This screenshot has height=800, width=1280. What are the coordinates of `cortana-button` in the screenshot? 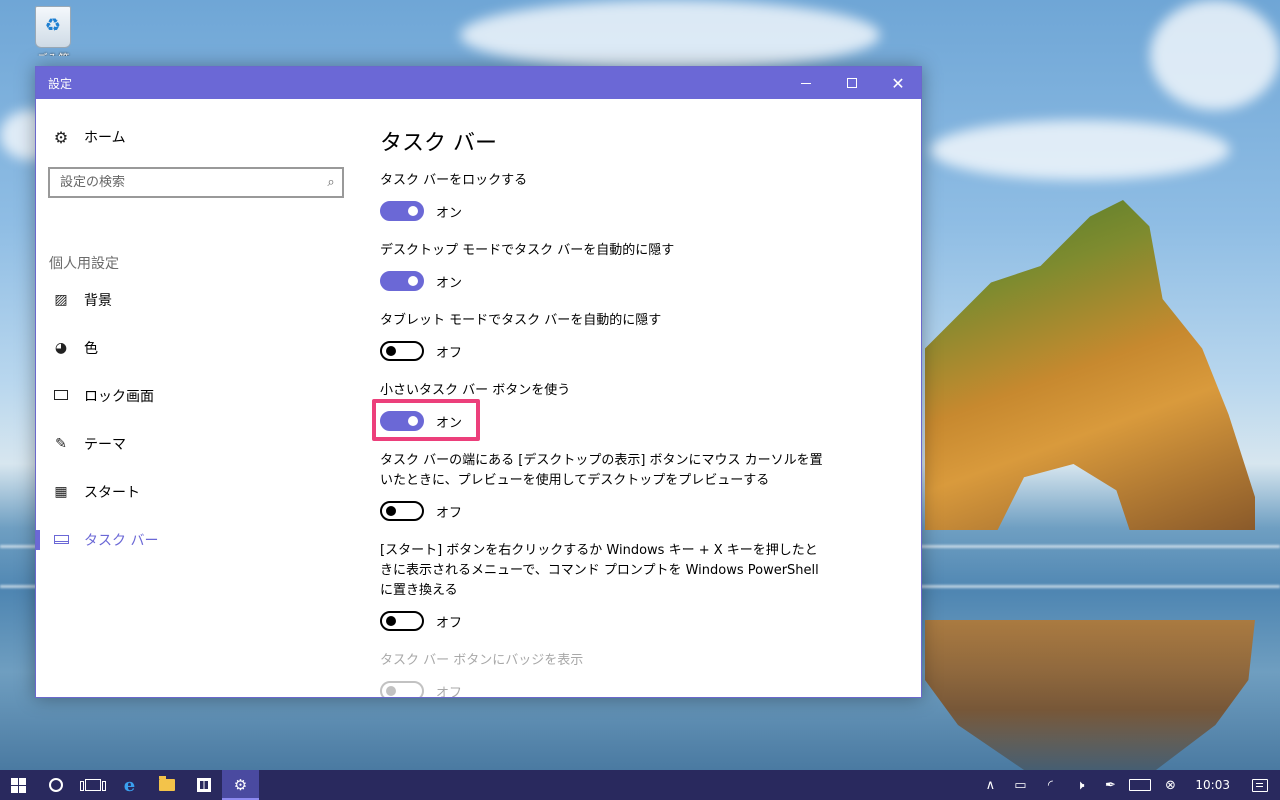 It's located at (55, 785).